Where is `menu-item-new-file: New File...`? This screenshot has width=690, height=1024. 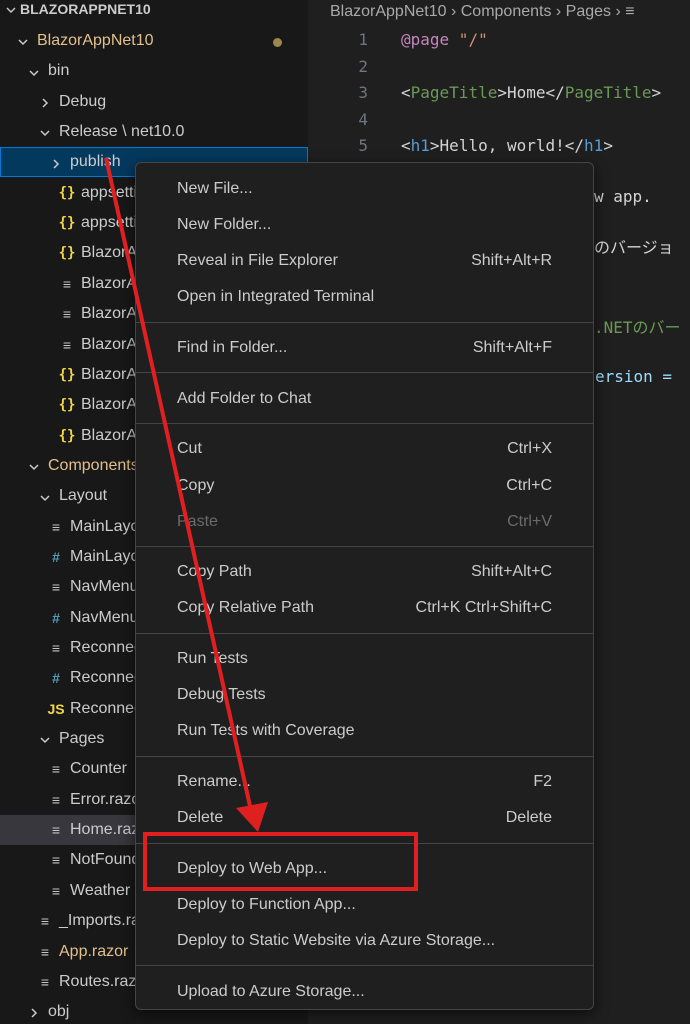
menu-item-new-file: New File... is located at coordinates (364, 189).